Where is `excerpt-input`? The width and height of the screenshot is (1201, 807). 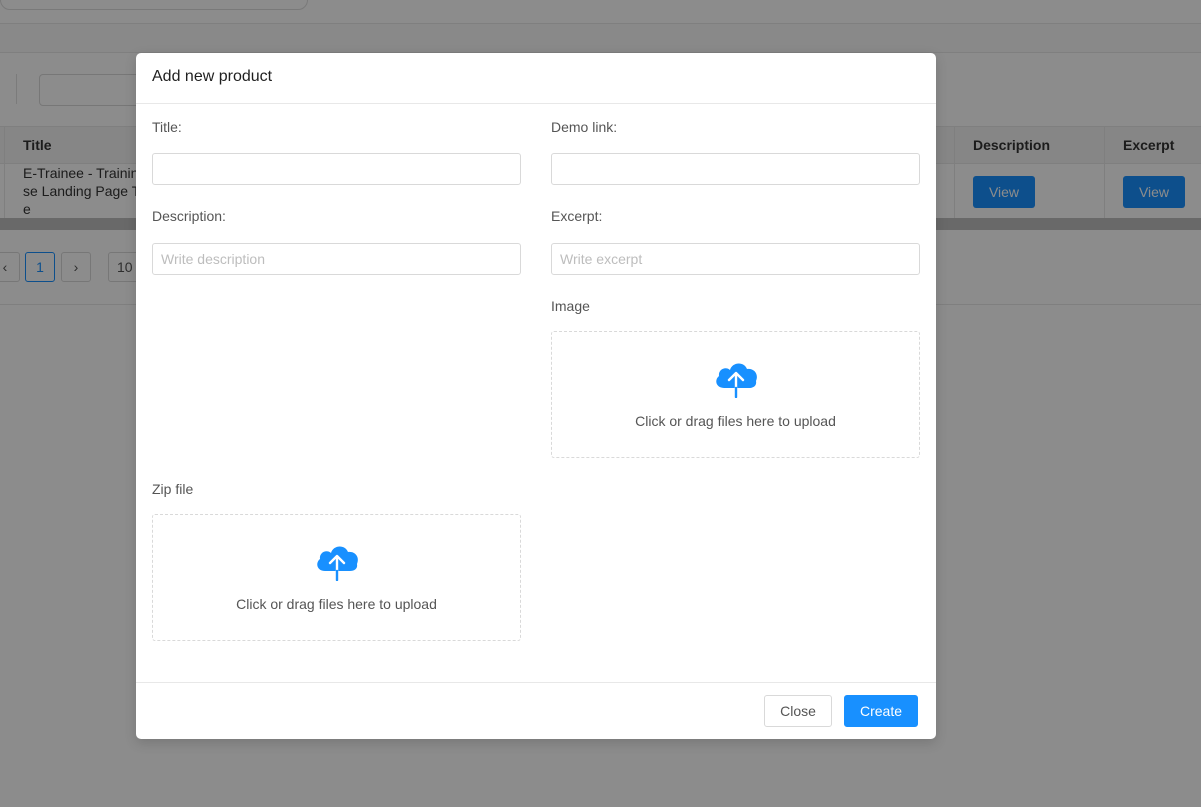
excerpt-input is located at coordinates (735, 259).